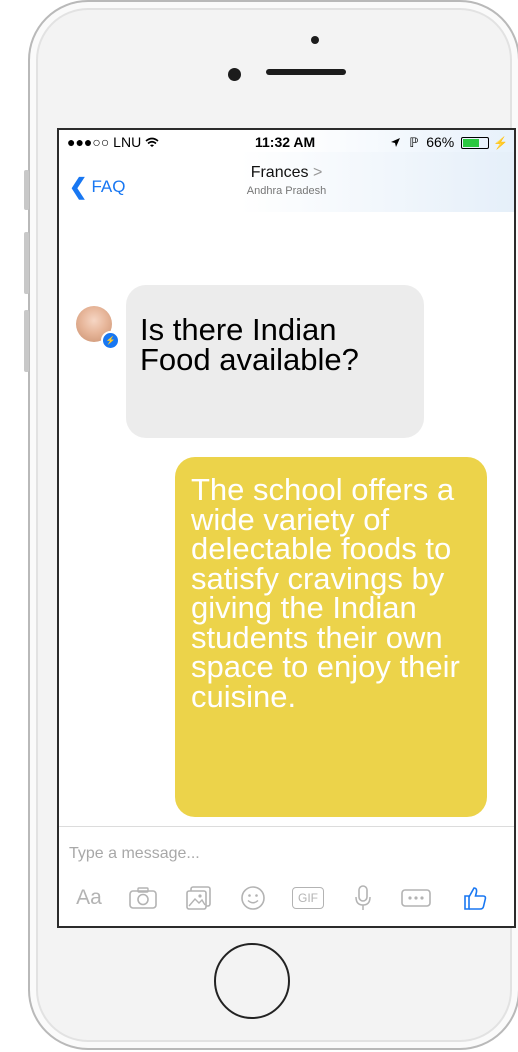 The image size is (518, 1052). What do you see at coordinates (275, 361) in the screenshot?
I see `incoming-message-bubble: Is there Indian Food available?` at bounding box center [275, 361].